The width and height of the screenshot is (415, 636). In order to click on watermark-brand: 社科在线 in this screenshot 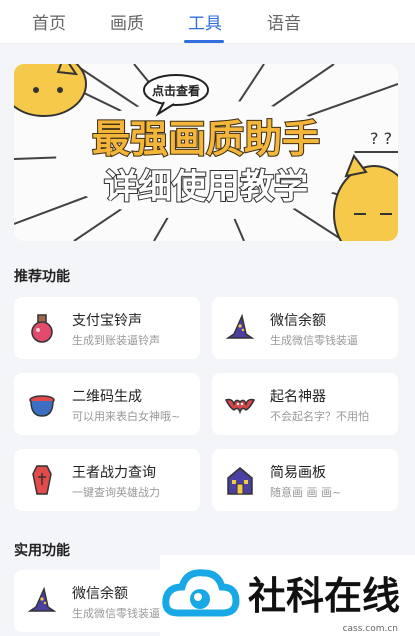, I will do `click(324, 596)`.